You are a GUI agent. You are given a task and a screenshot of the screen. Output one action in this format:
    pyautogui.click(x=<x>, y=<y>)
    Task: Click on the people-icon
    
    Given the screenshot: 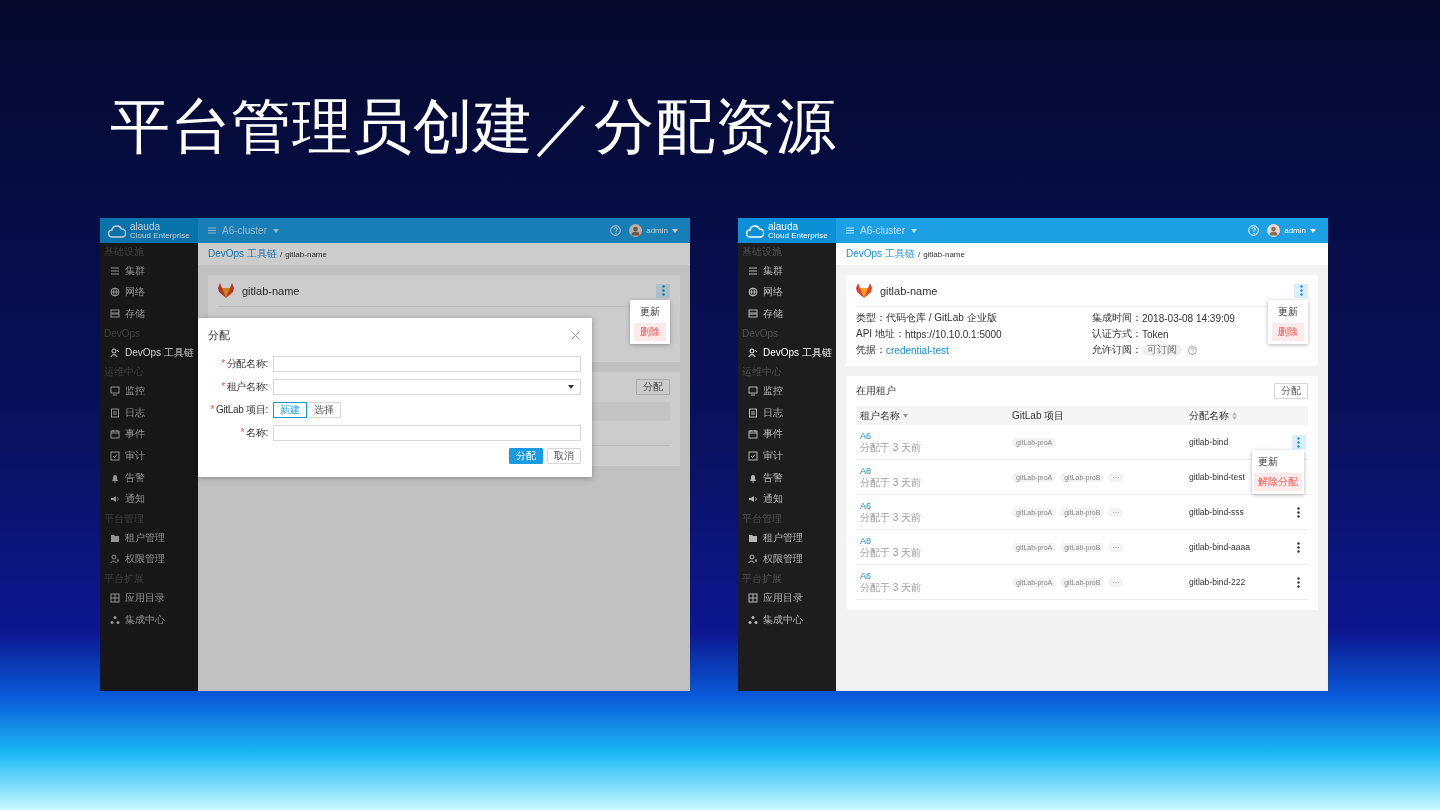 What is the action you would take?
    pyautogui.click(x=753, y=352)
    